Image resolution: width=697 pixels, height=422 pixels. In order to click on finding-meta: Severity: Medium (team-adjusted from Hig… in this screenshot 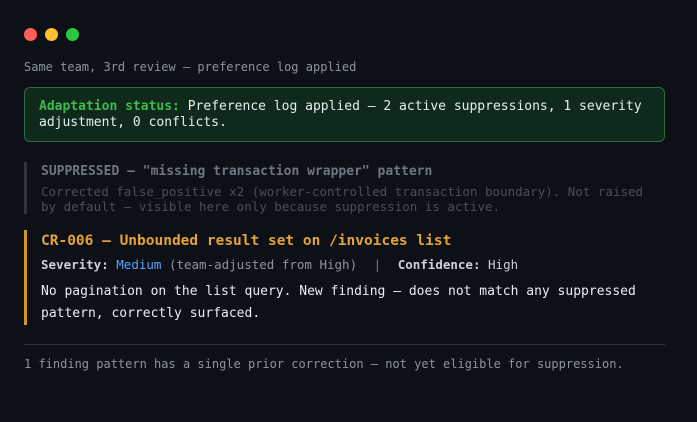, I will do `click(353, 265)`.